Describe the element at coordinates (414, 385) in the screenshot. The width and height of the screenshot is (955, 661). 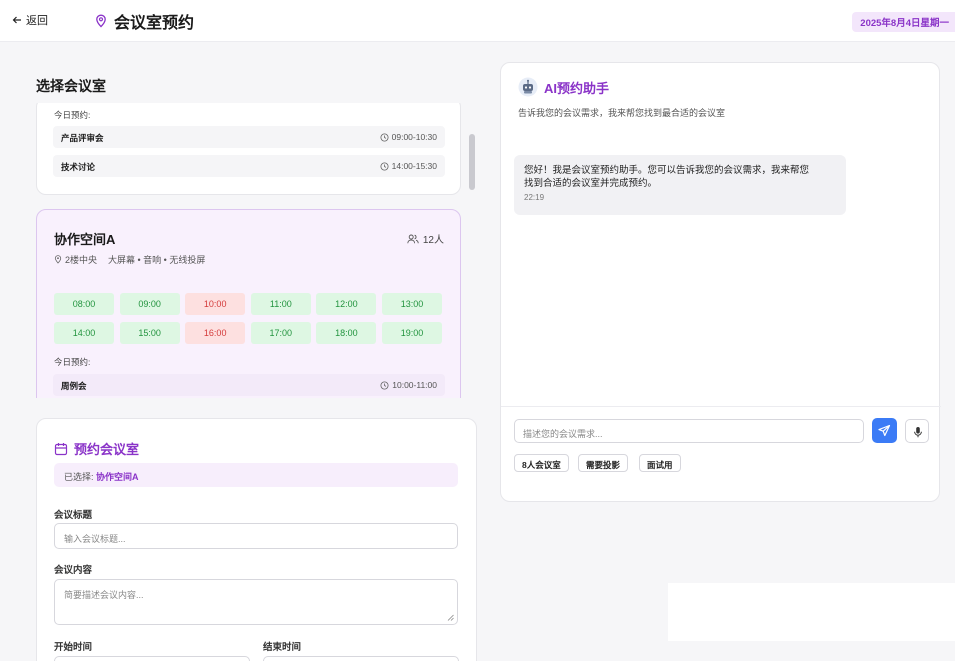
I see `booking-time-text: 10:00-11:00` at that location.